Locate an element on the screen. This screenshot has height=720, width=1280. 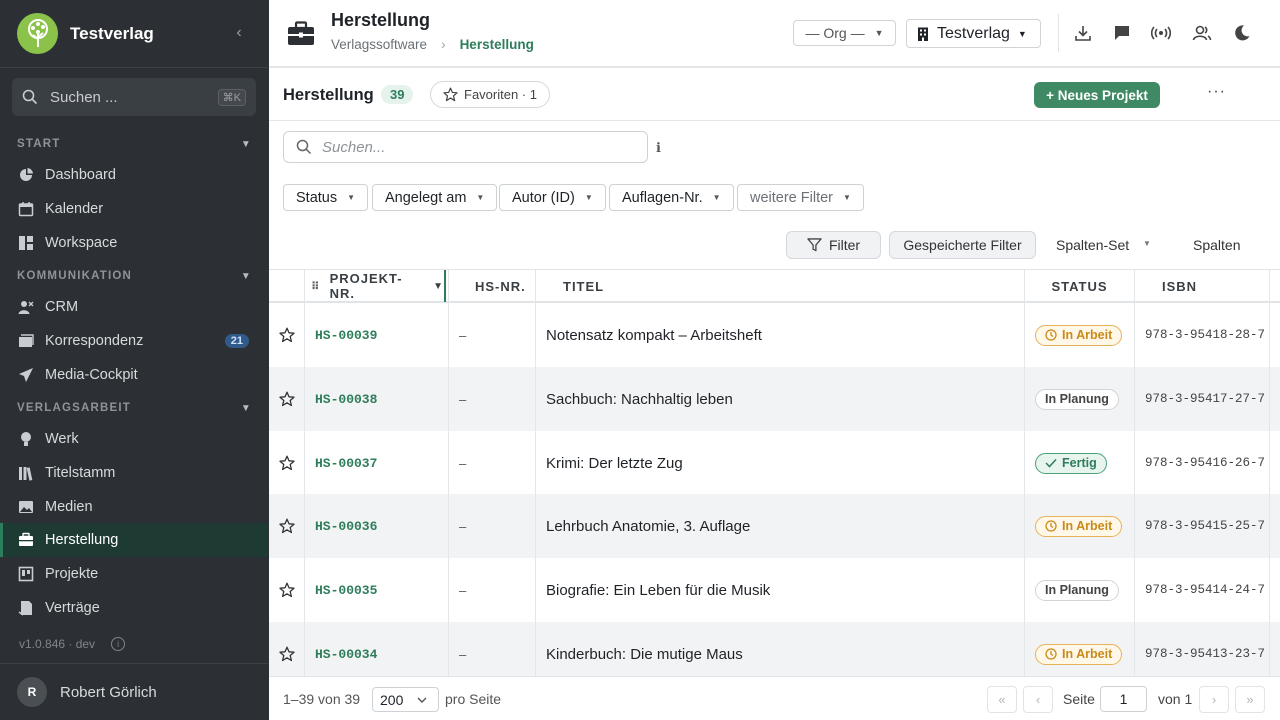
user-menu: R Robert Görlich is located at coordinates (134, 691).